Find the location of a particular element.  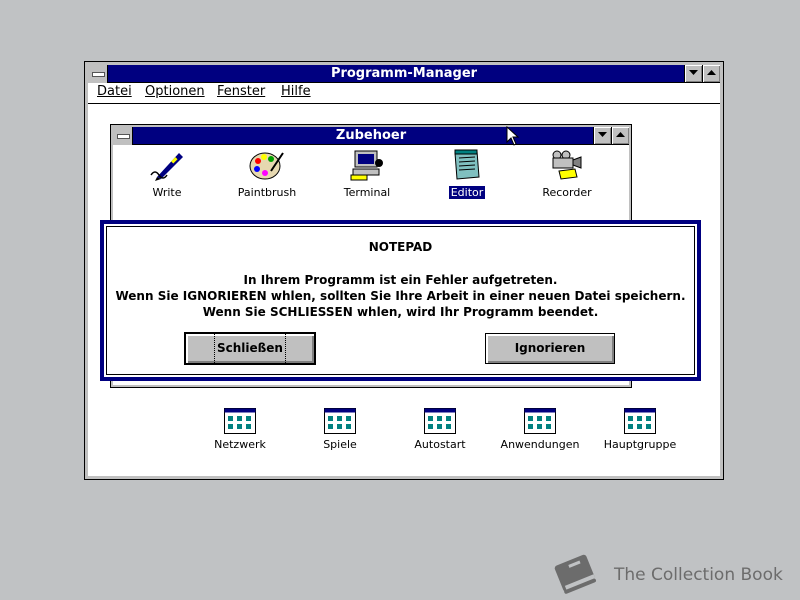

group-icon-autostart: Autostart is located at coordinates (440, 429).